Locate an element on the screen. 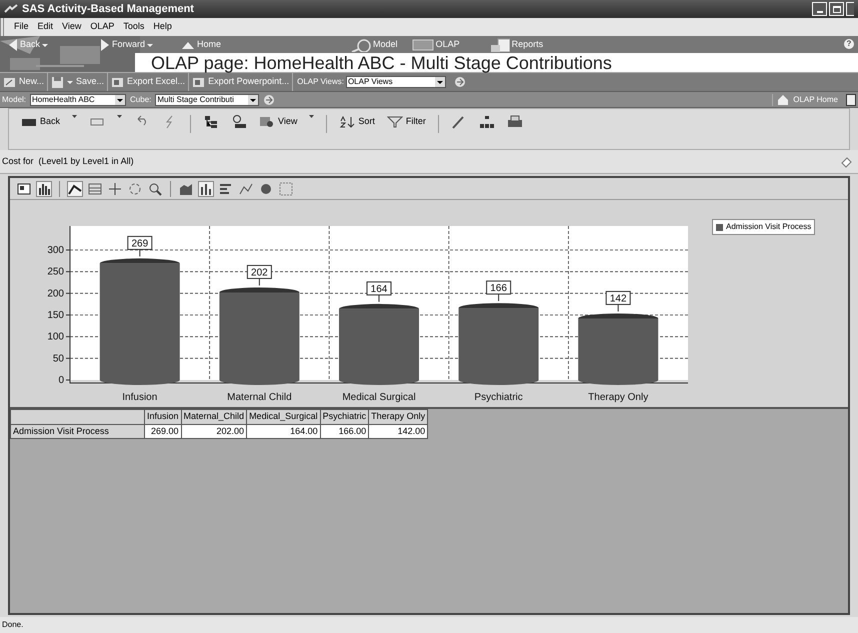  rotate-icon is located at coordinates (135, 189).